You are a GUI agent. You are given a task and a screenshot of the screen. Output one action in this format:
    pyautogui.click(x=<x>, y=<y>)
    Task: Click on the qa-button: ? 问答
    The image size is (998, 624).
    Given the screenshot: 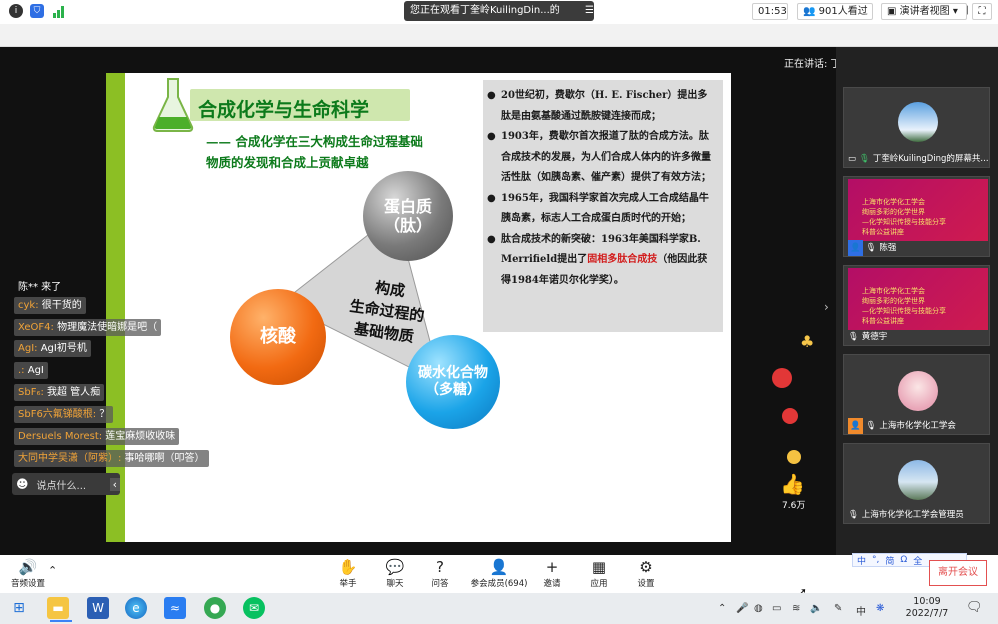 What is the action you would take?
    pyautogui.click(x=440, y=573)
    